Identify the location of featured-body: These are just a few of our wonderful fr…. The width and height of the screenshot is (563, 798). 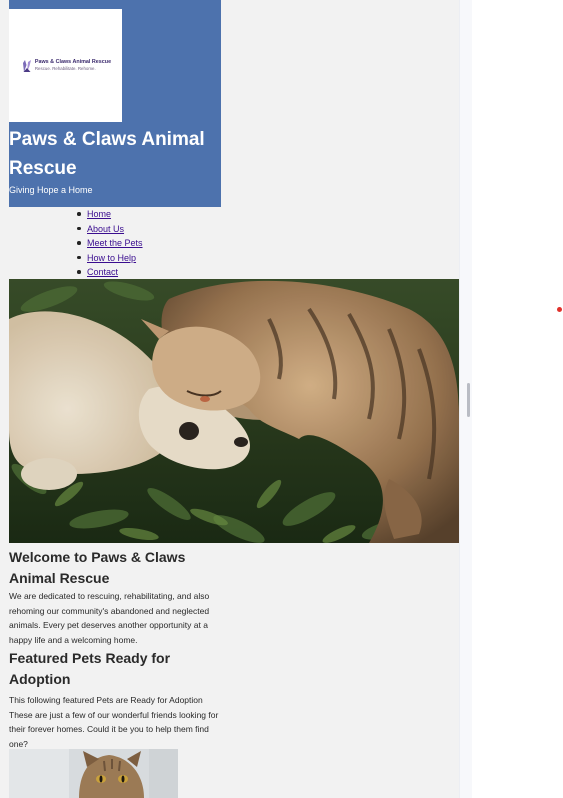
(114, 729).